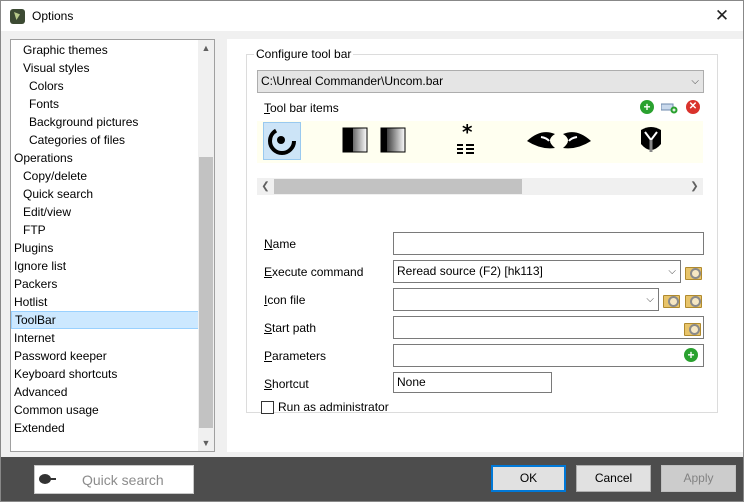 Image resolution: width=744 pixels, height=502 pixels. Describe the element at coordinates (470, 271) in the screenshot. I see `execute-command-value: Reread source (F2) [hk113]` at that location.